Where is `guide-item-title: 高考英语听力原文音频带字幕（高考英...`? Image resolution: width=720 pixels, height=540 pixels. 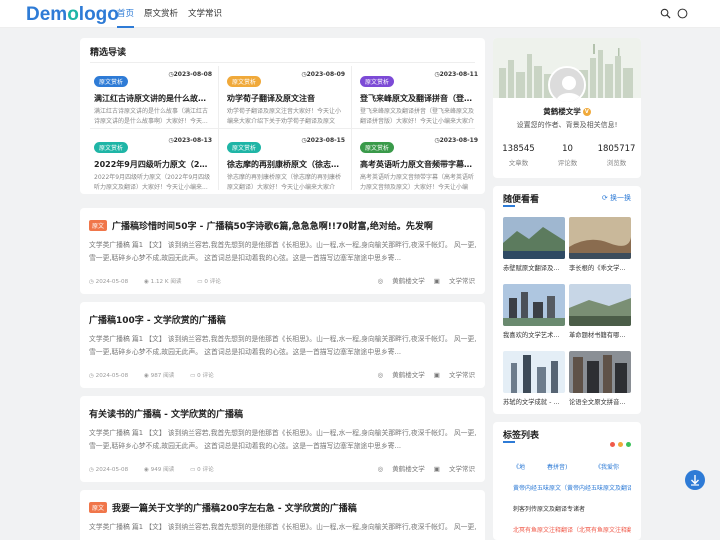
guide-item-title: 高考英语听力原文音频带字幕（高考英... is located at coordinates (419, 164).